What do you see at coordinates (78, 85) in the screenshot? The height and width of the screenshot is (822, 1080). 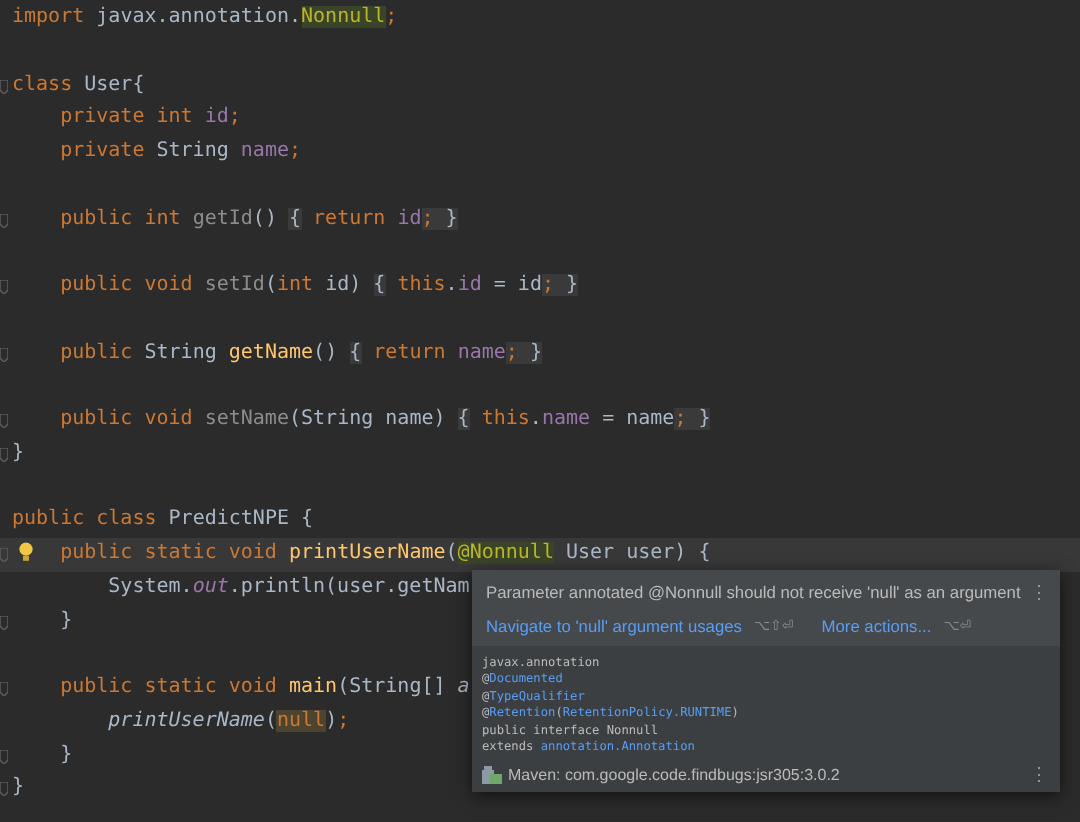 I see `code-line: class User{` at bounding box center [78, 85].